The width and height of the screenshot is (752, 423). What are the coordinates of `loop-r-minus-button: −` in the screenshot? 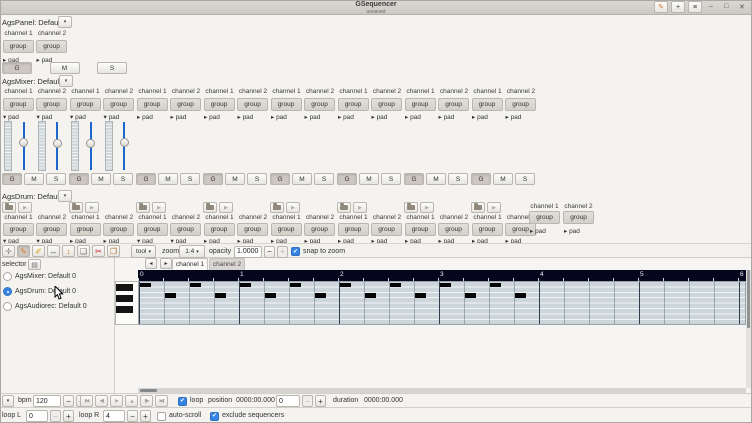 It's located at (132, 416).